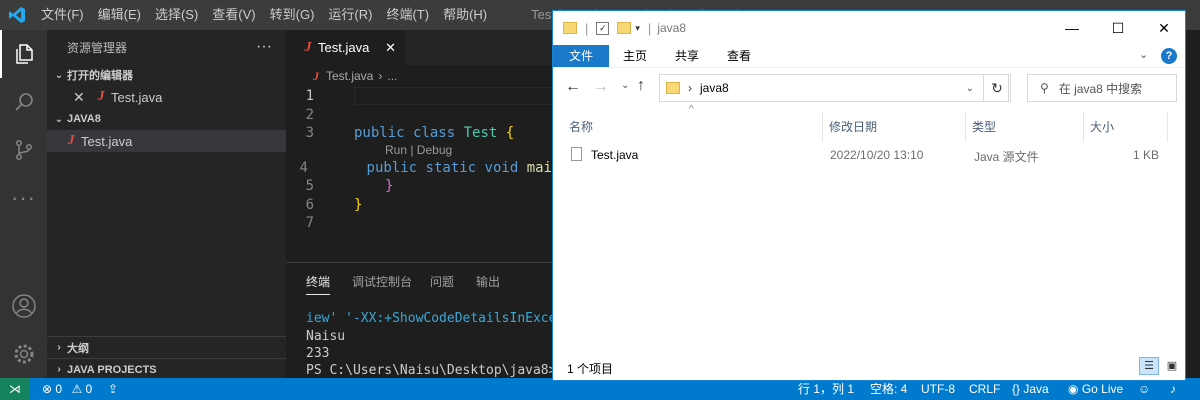 This screenshot has height=400, width=1200. What do you see at coordinates (419, 151) in the screenshot?
I see `codelens: Run | Debug` at bounding box center [419, 151].